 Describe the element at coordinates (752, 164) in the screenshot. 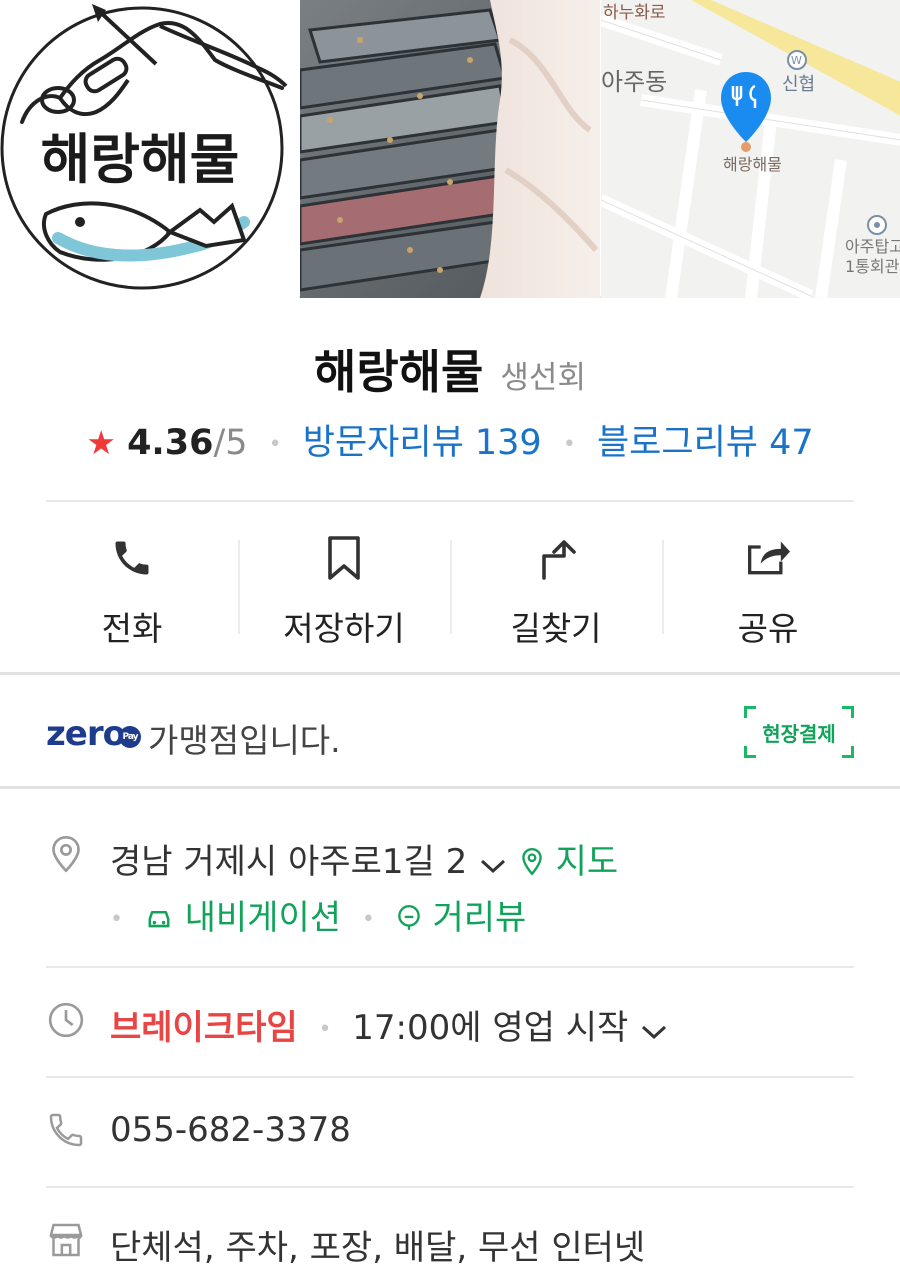

I see `map-pin-label: 해랑해물` at that location.